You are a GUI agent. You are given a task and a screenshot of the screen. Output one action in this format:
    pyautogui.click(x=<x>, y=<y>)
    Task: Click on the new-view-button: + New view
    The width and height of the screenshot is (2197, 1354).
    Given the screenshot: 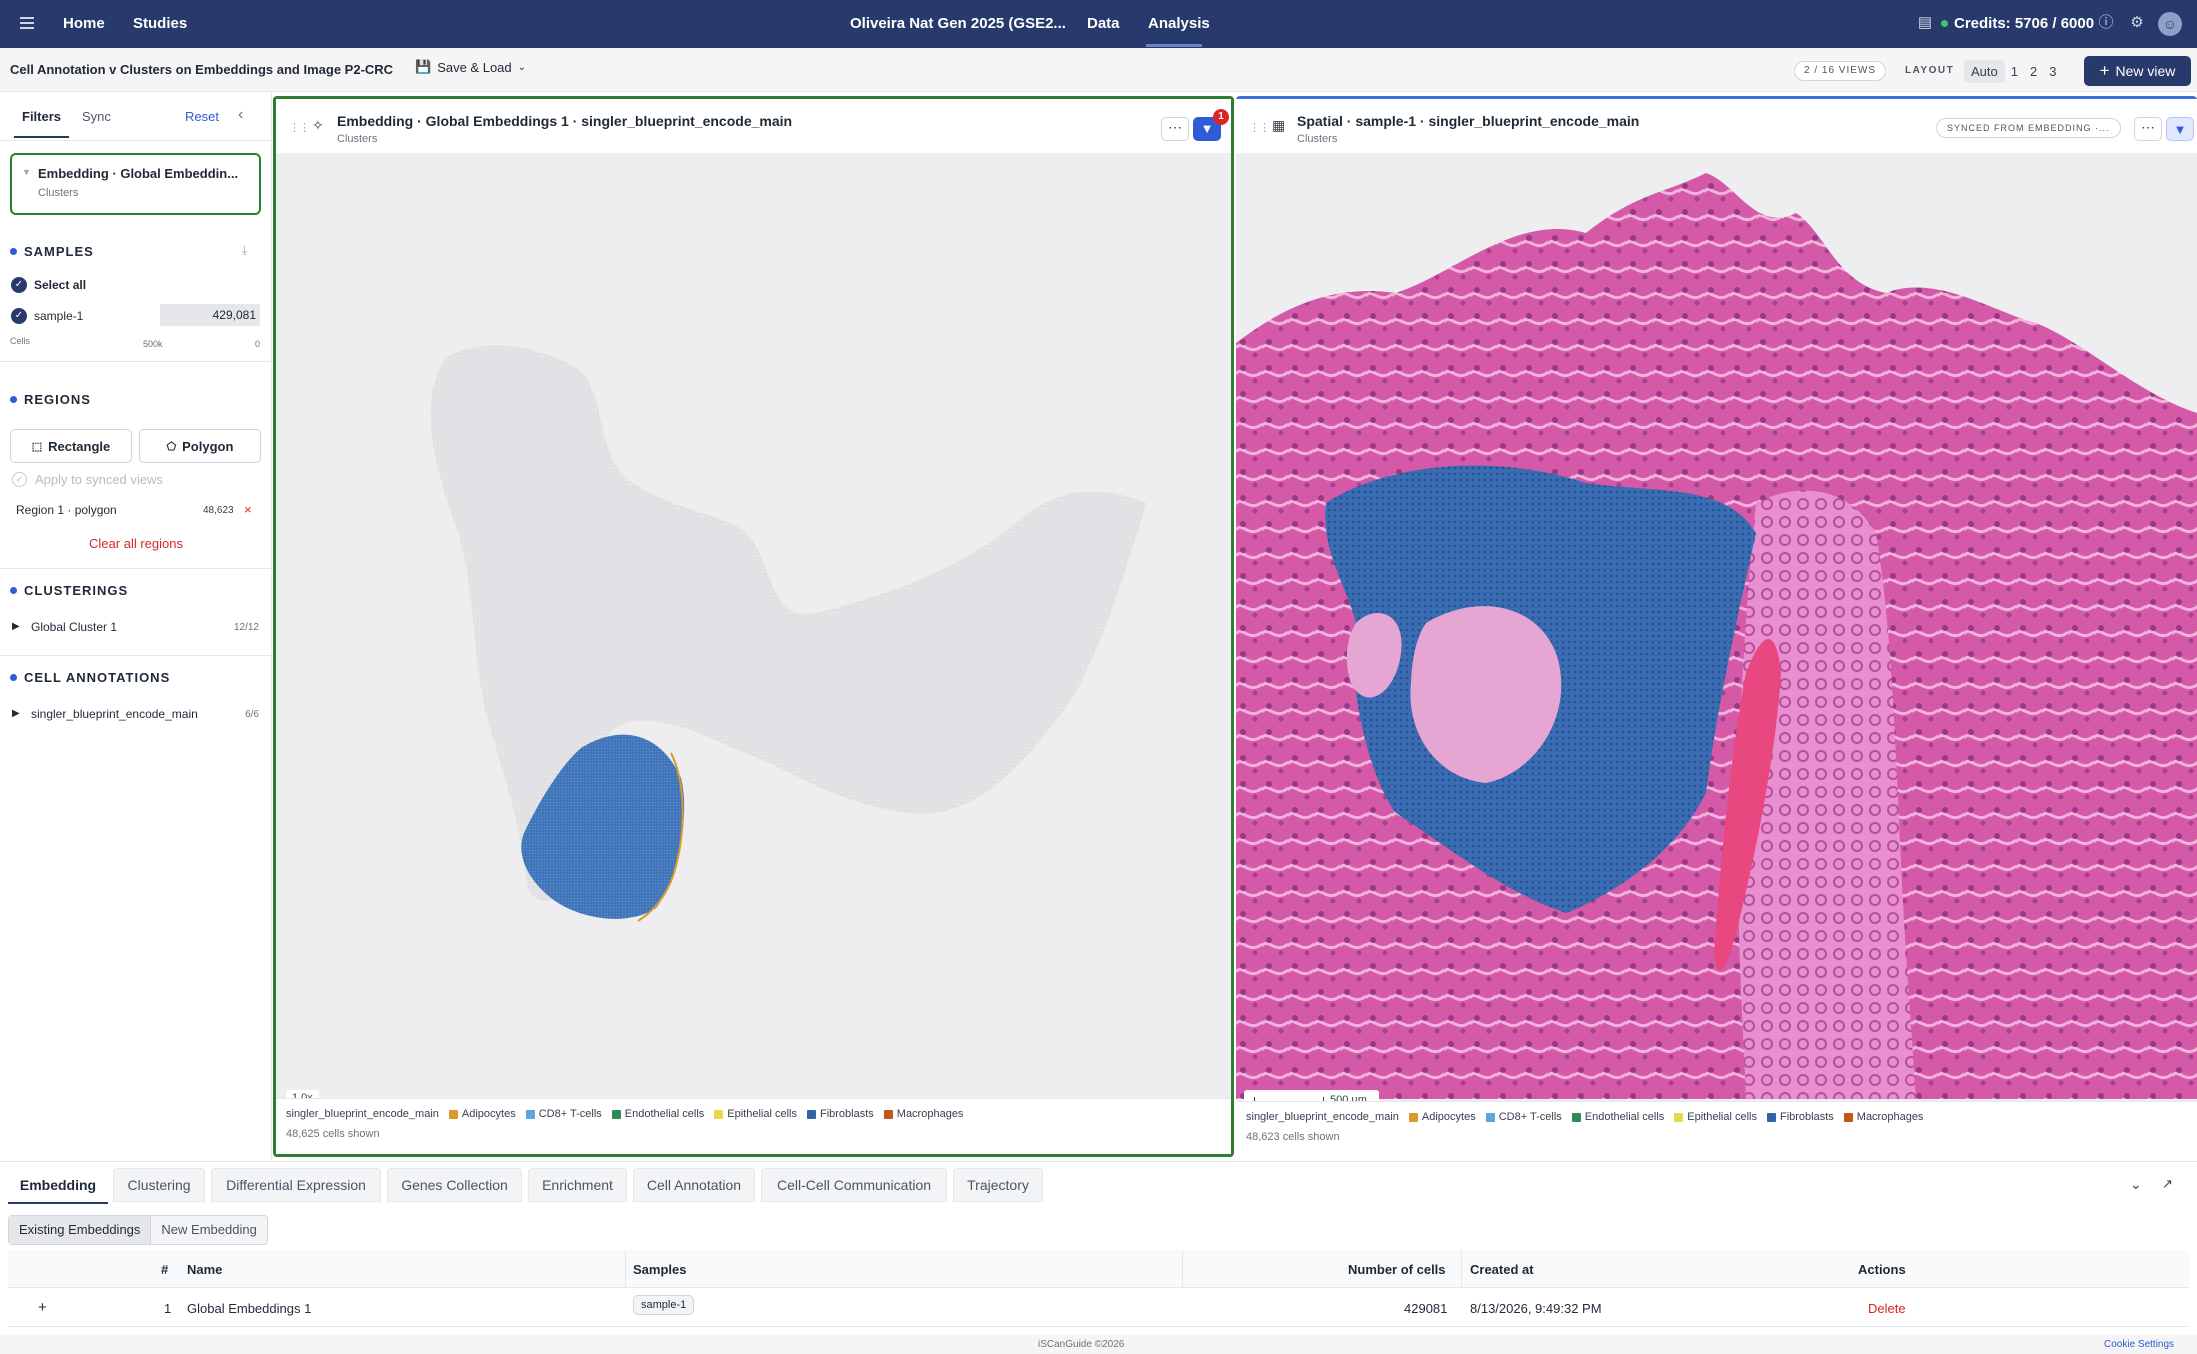 What is the action you would take?
    pyautogui.click(x=2137, y=71)
    